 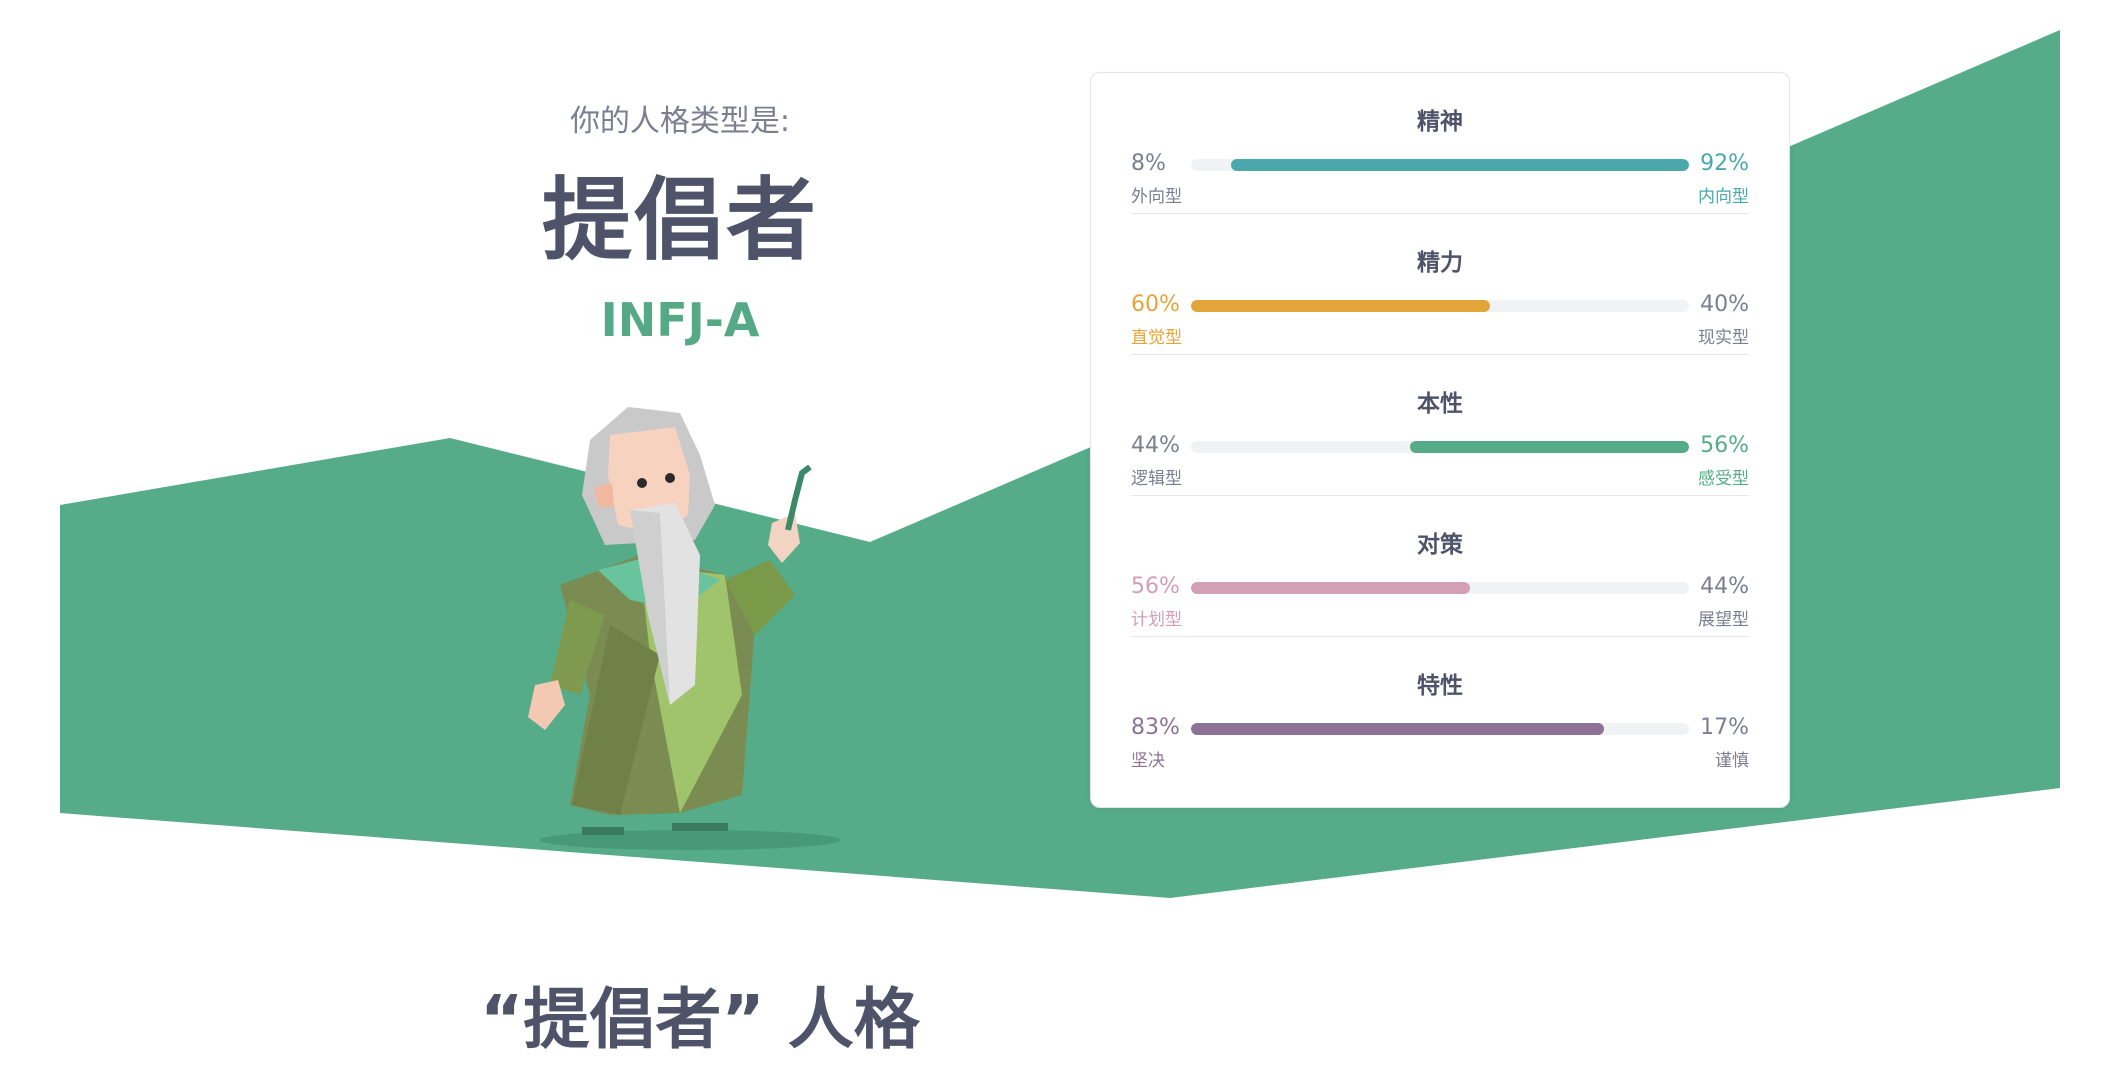 I want to click on trait-nature: 本性 44% 56% 逻辑型 感受型, so click(x=1440, y=425).